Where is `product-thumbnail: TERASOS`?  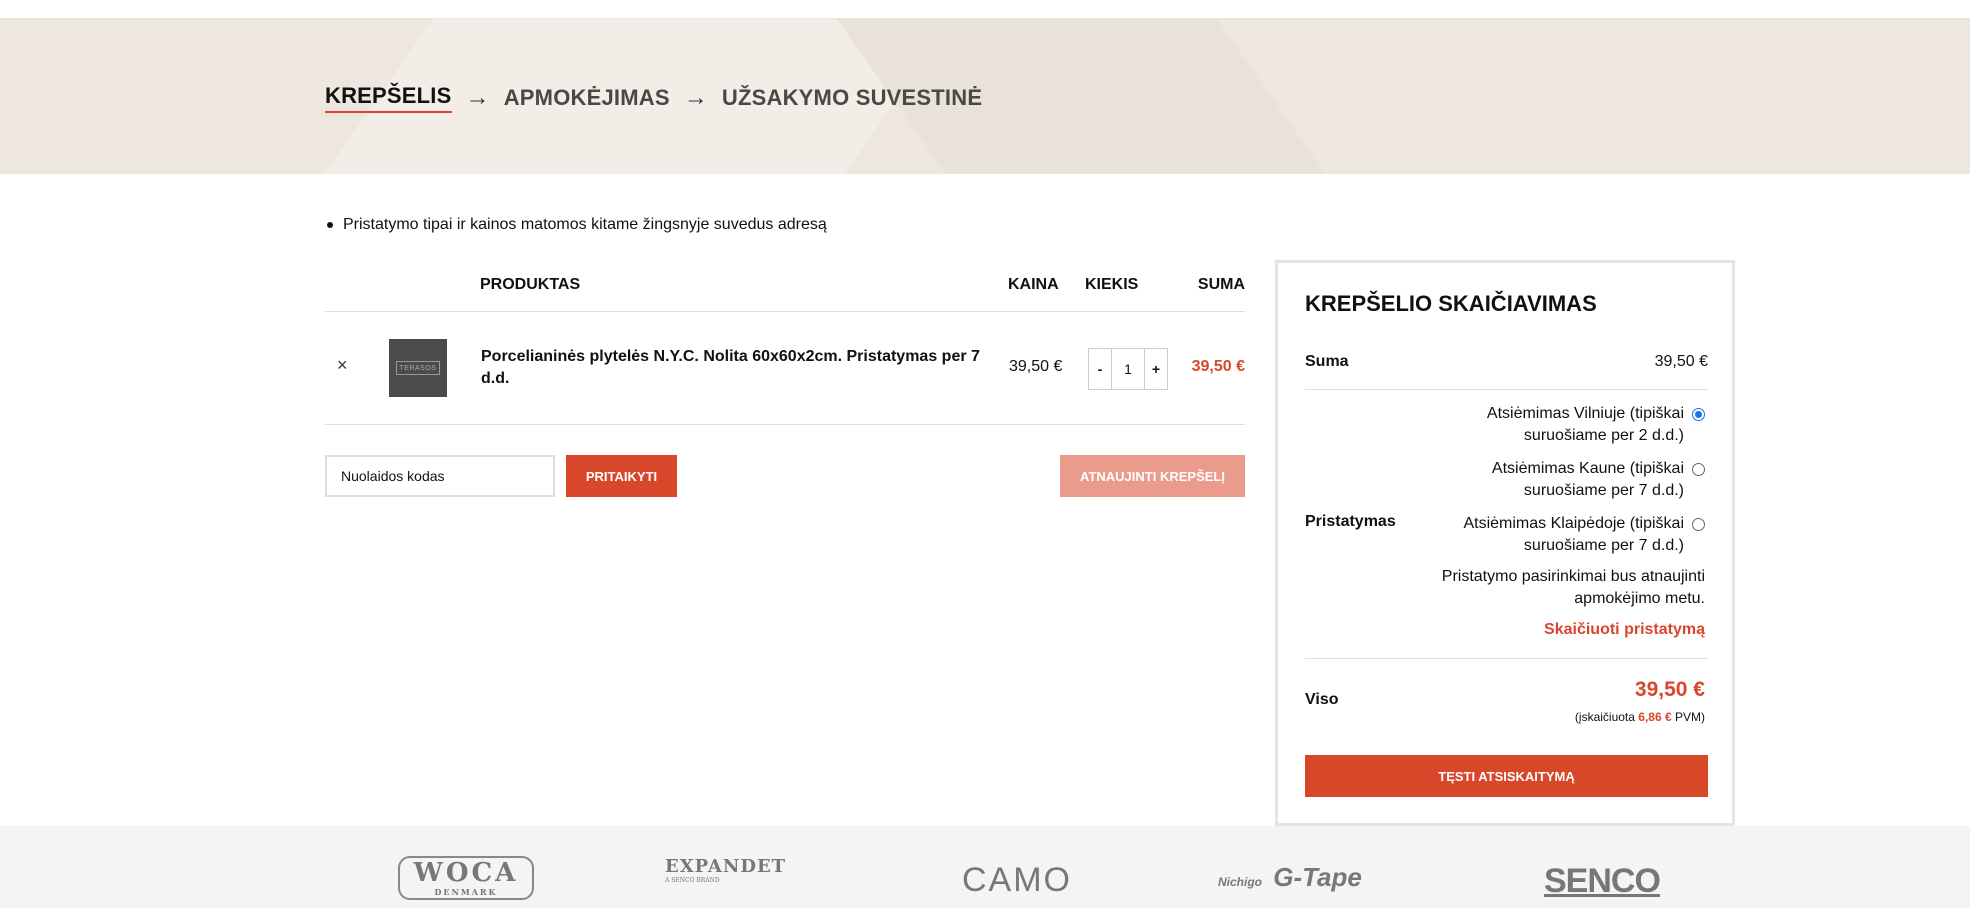 product-thumbnail: TERASOS is located at coordinates (418, 368).